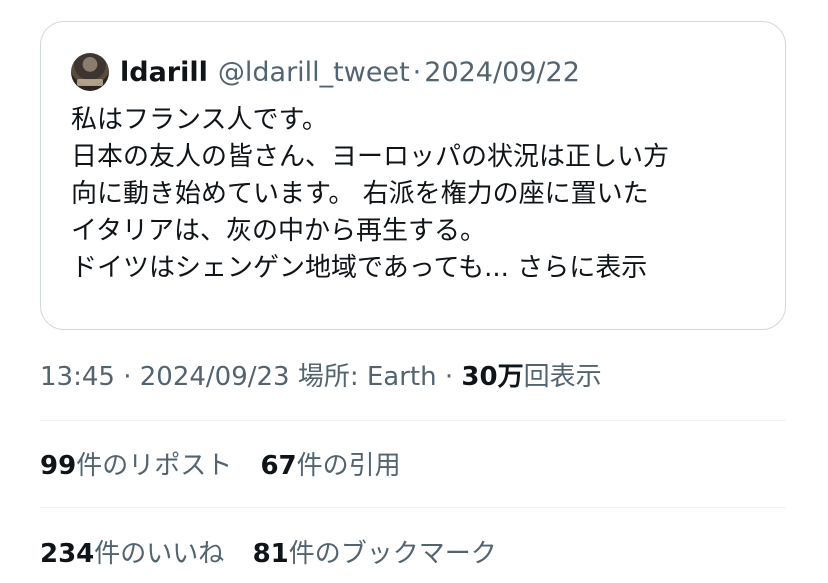 This screenshot has height=583, width=828. What do you see at coordinates (199, 120) in the screenshot?
I see `quoted-tweet-line: 私はフランス人です。` at bounding box center [199, 120].